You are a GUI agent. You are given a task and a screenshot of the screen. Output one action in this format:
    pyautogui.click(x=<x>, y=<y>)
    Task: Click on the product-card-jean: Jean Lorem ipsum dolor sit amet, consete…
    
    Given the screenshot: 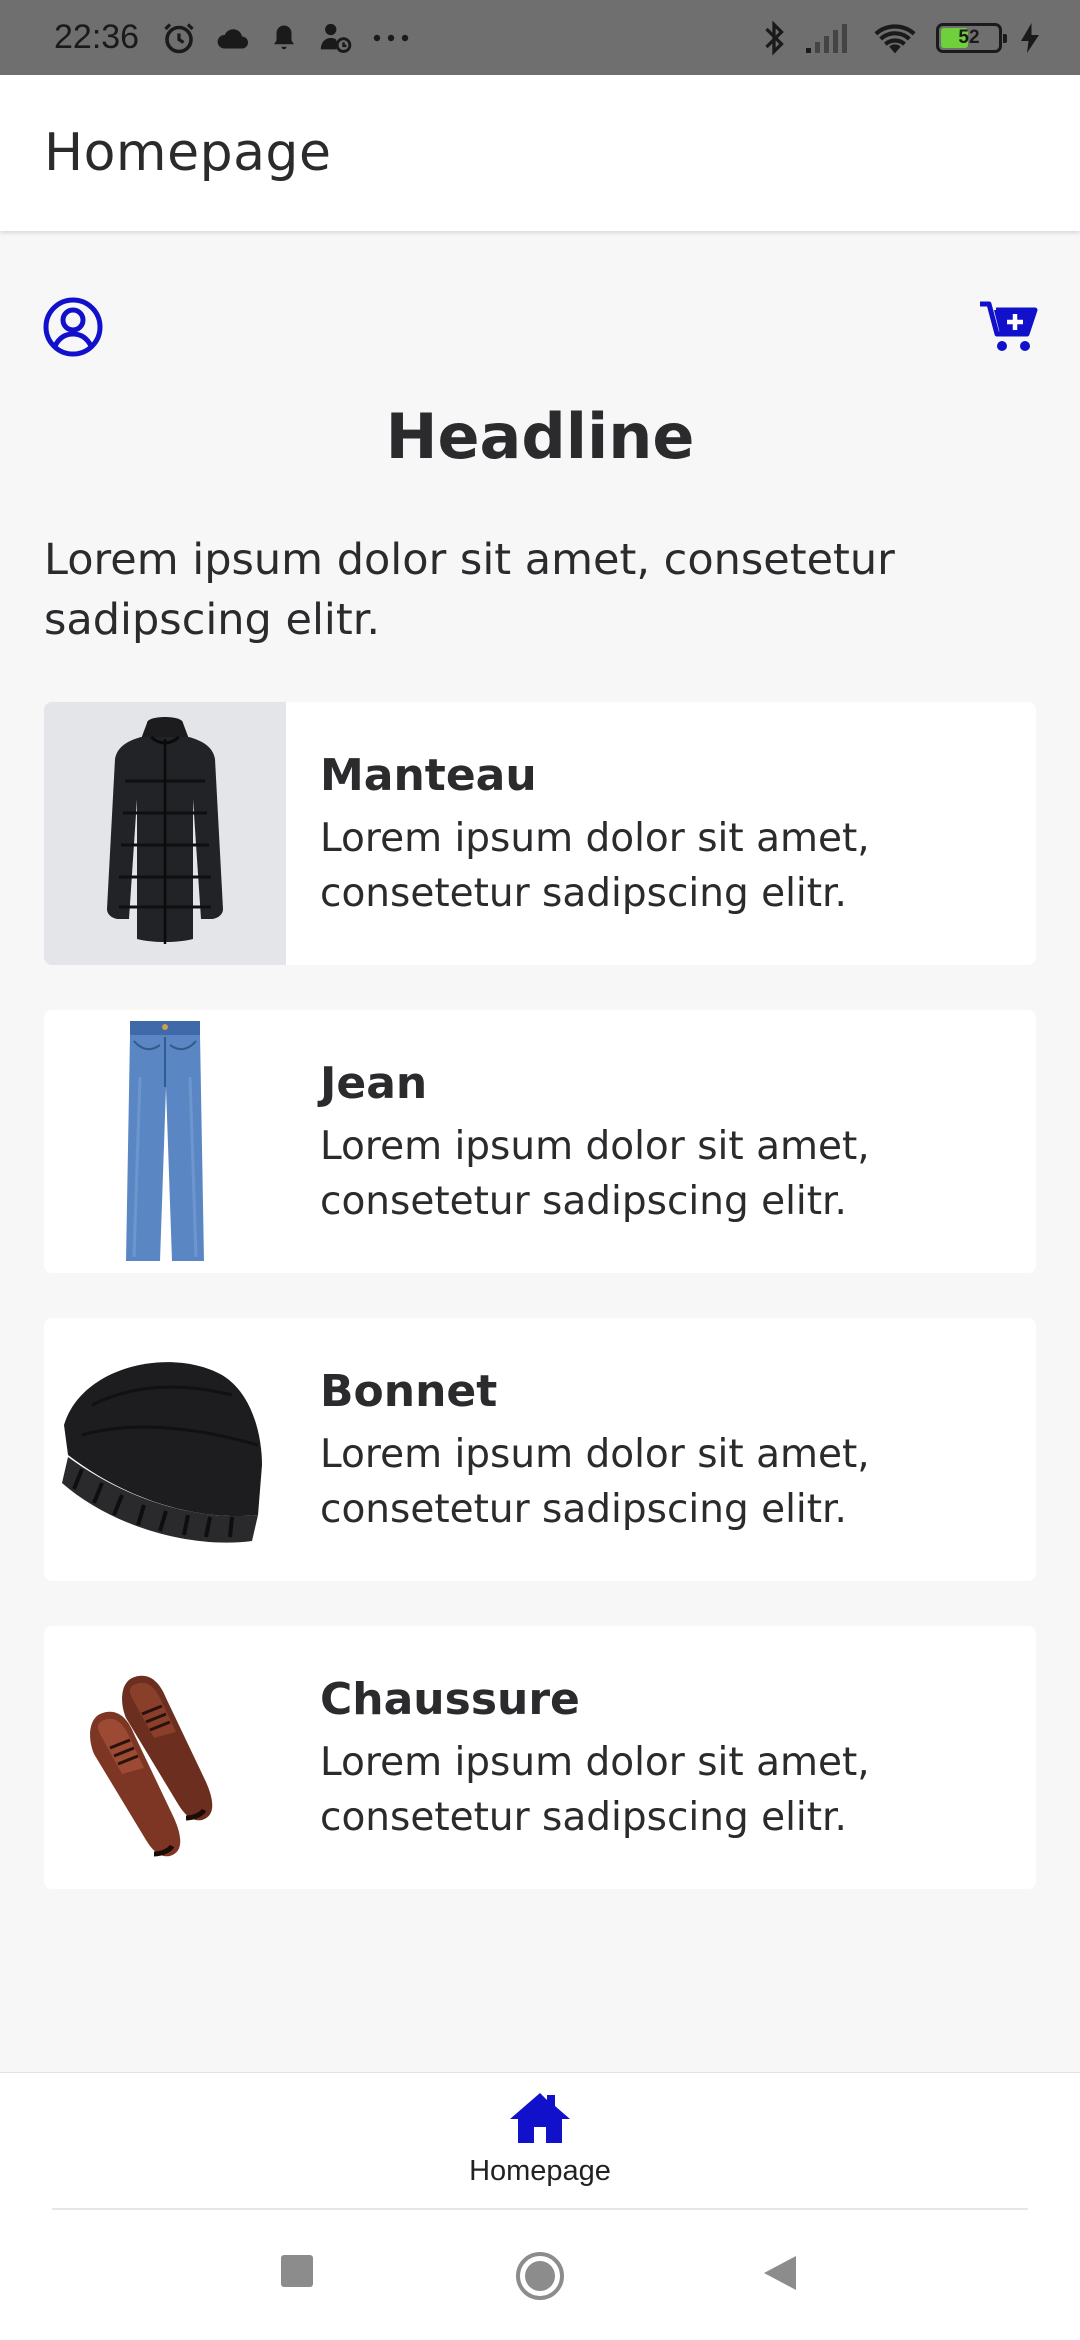 What is the action you would take?
    pyautogui.click(x=540, y=1141)
    